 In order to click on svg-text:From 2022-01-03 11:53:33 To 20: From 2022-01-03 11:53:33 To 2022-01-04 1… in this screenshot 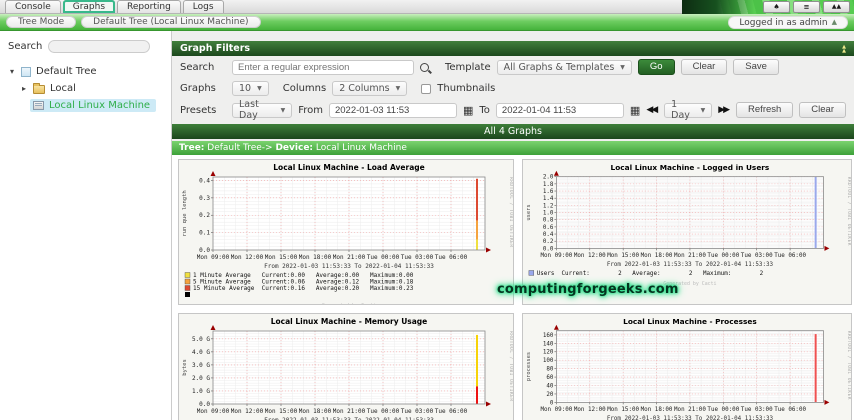, I will do `click(690, 418)`.